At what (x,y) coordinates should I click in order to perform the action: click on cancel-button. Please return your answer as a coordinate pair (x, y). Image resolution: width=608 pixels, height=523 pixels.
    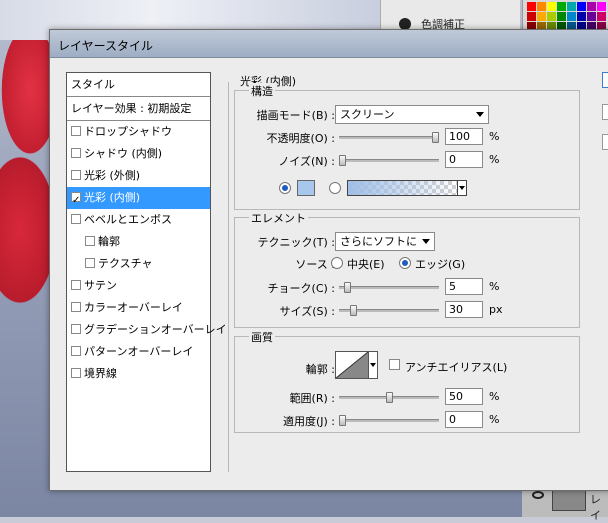
    Looking at the image, I should click on (605, 112).